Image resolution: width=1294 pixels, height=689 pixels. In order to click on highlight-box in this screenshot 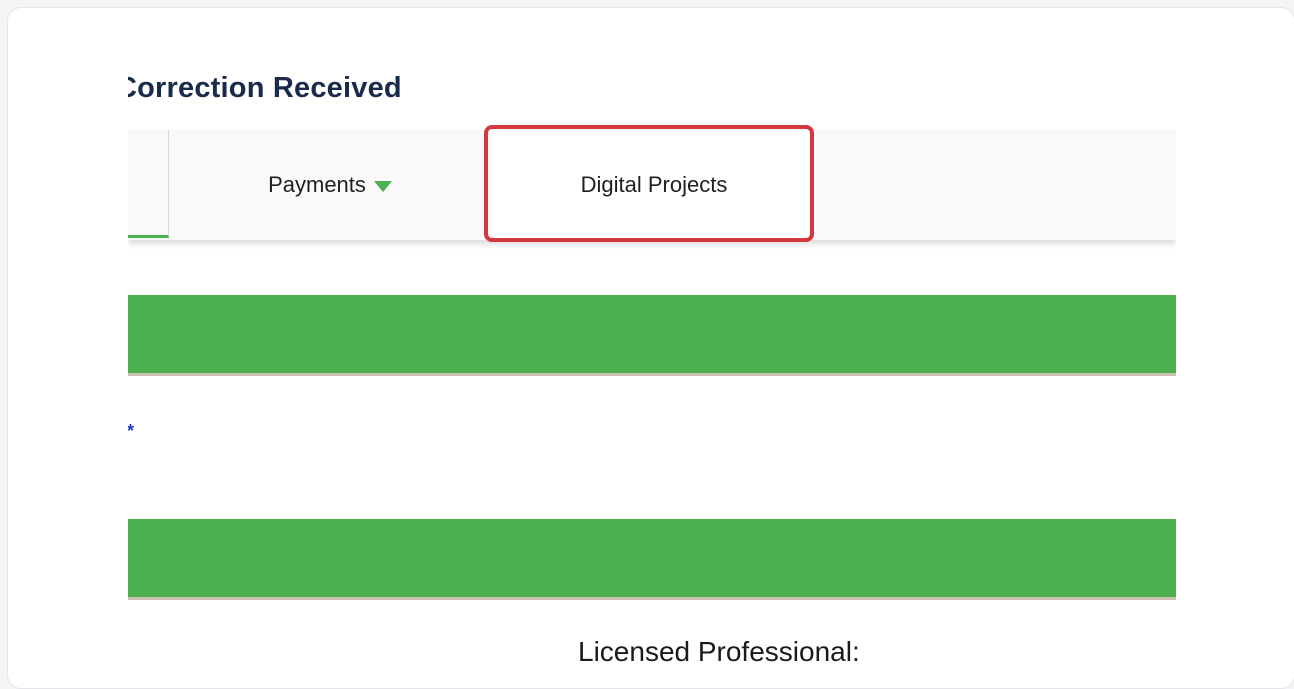, I will do `click(649, 183)`.